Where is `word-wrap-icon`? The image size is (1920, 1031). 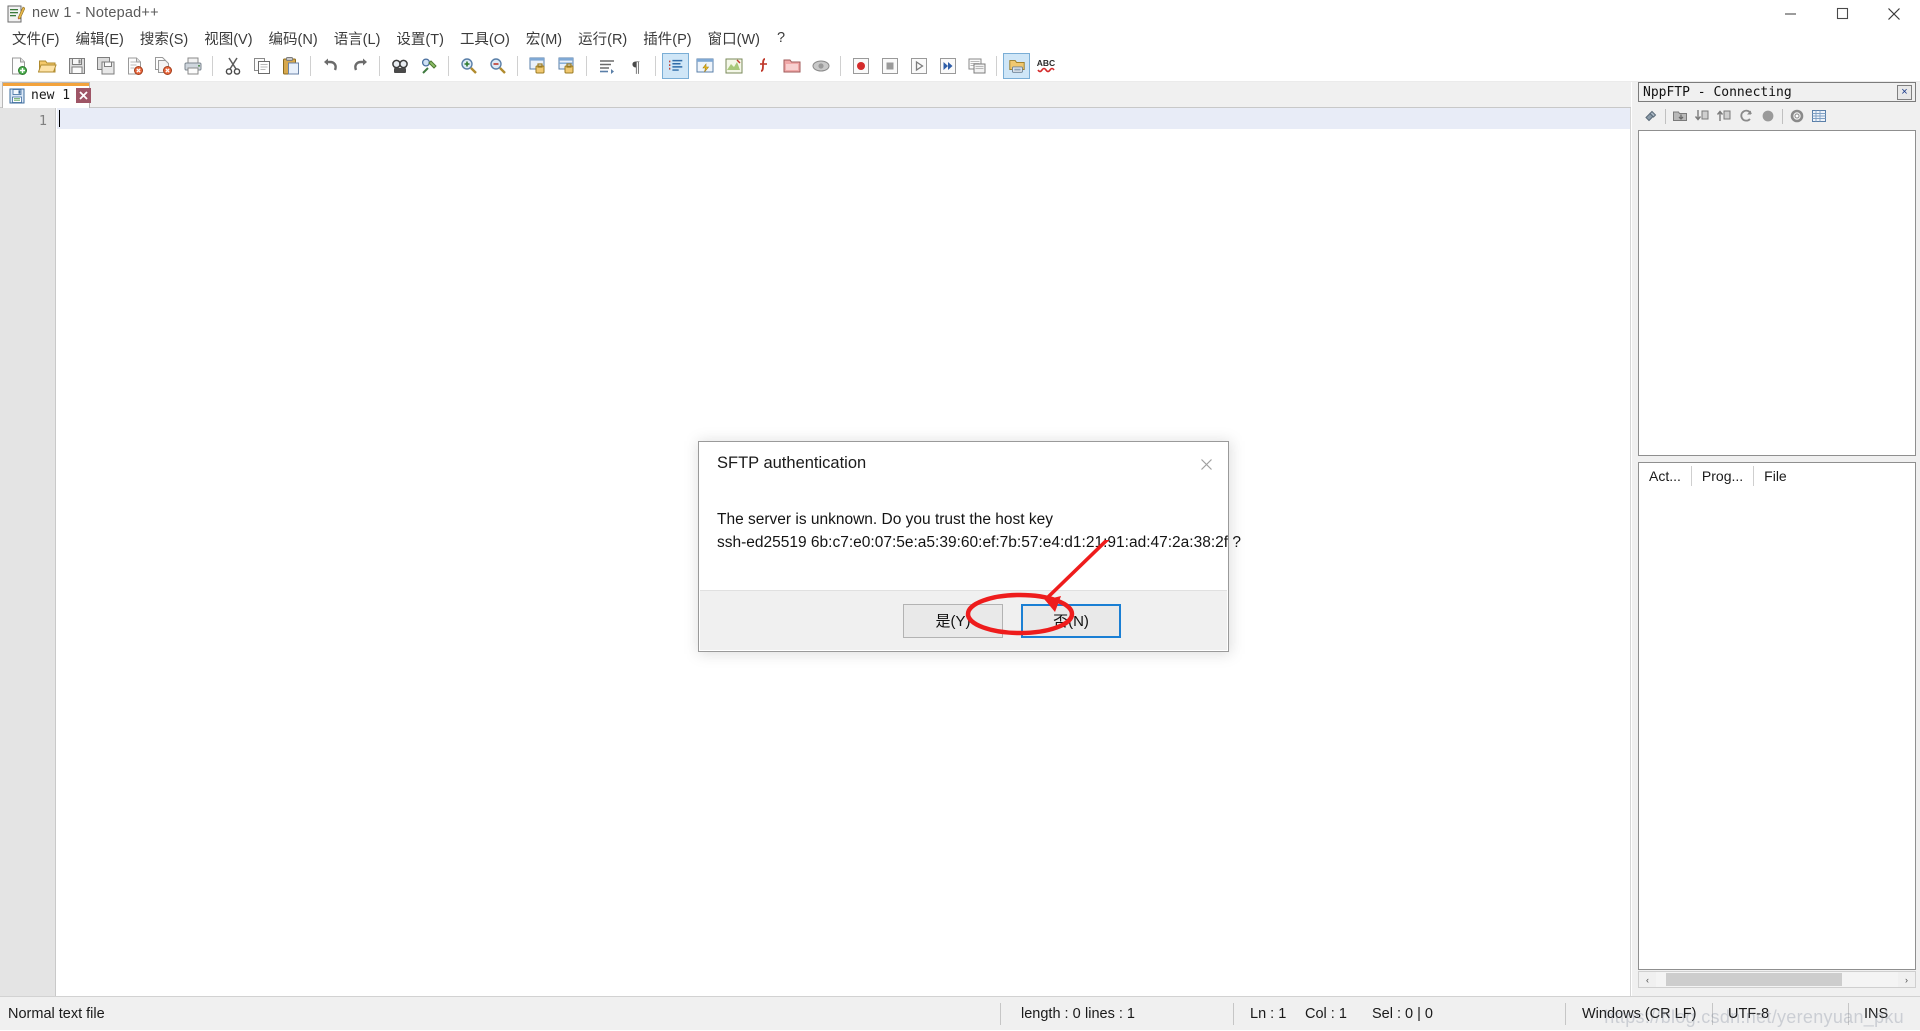 word-wrap-icon is located at coordinates (606, 66).